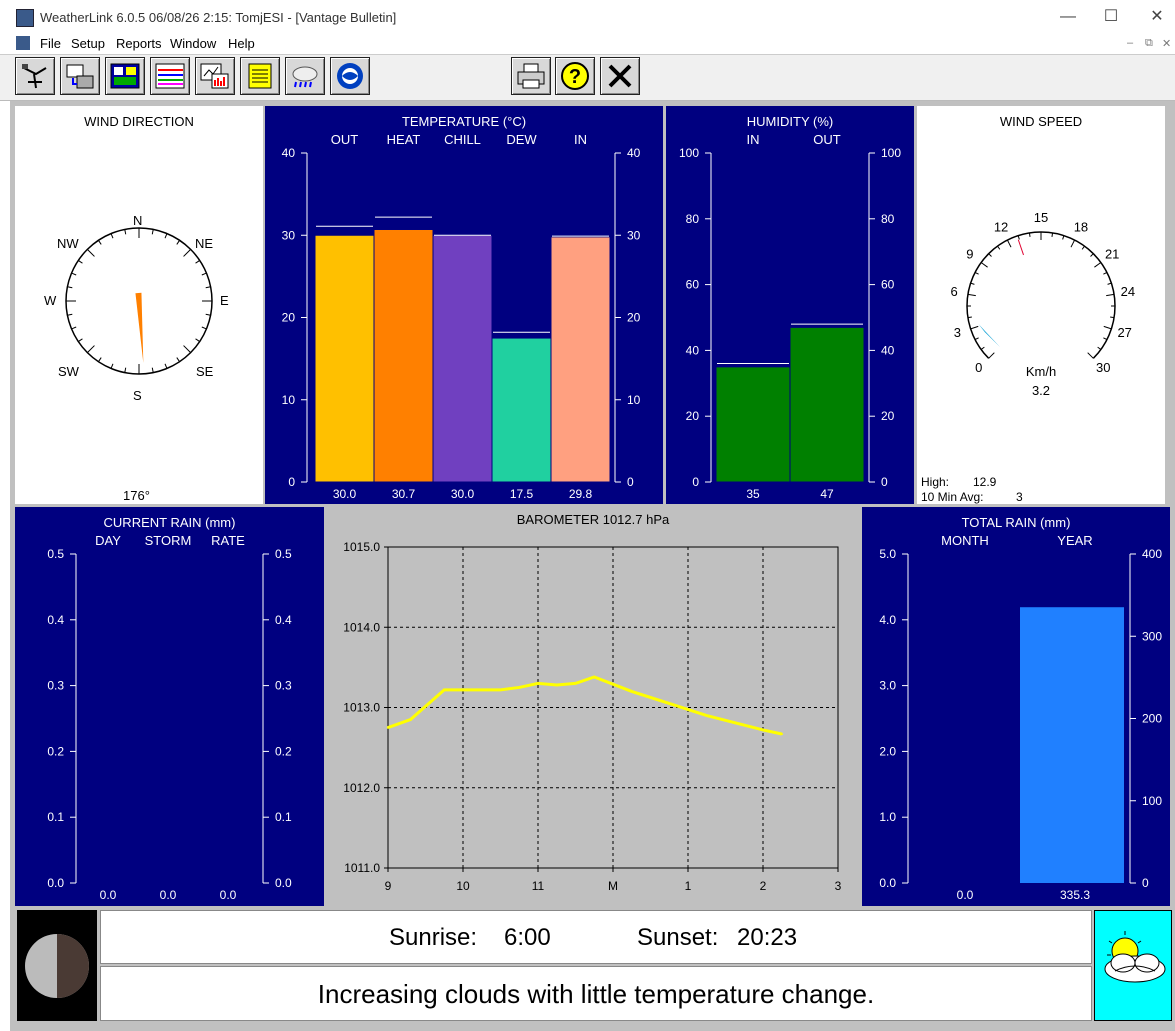  What do you see at coordinates (125, 76) in the screenshot?
I see `bulletin-button` at bounding box center [125, 76].